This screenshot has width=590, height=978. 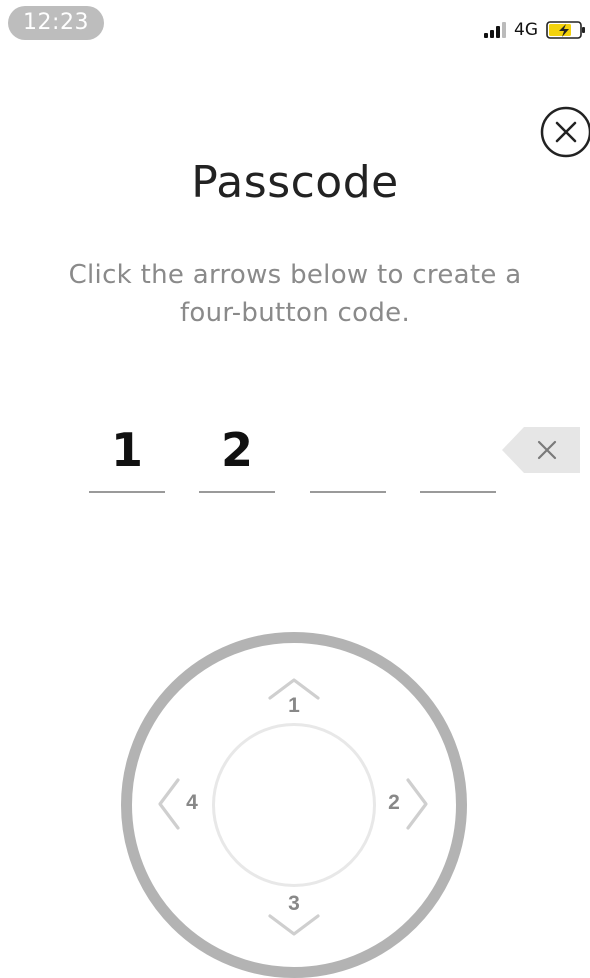 I want to click on close-button, so click(x=563, y=132).